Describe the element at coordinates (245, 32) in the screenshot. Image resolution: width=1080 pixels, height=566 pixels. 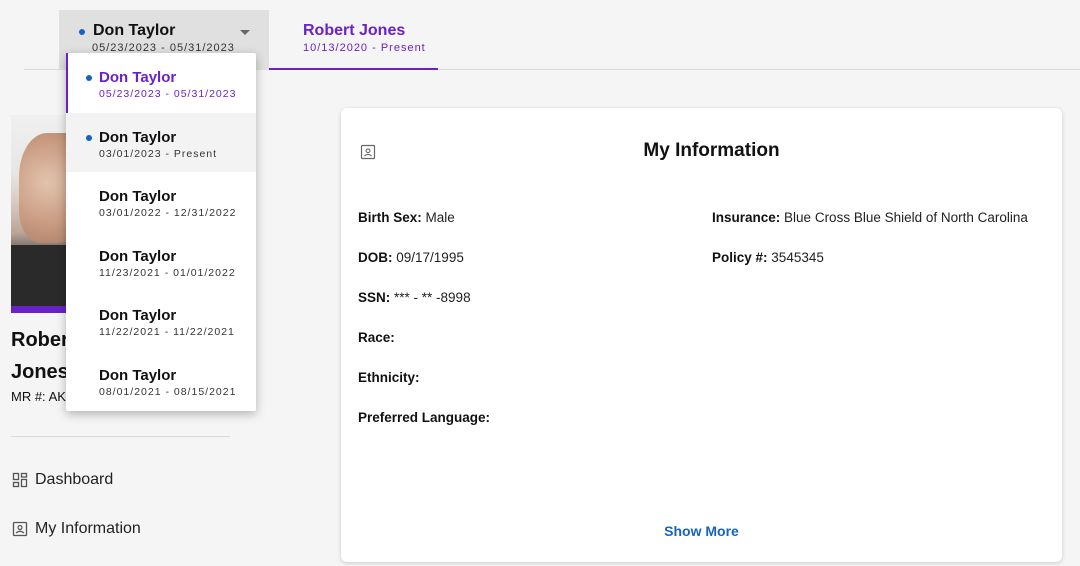
I see `caret-down-icon` at that location.